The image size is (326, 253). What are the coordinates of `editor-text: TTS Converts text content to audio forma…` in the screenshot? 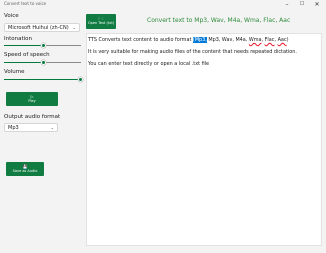 It's located at (140, 40).